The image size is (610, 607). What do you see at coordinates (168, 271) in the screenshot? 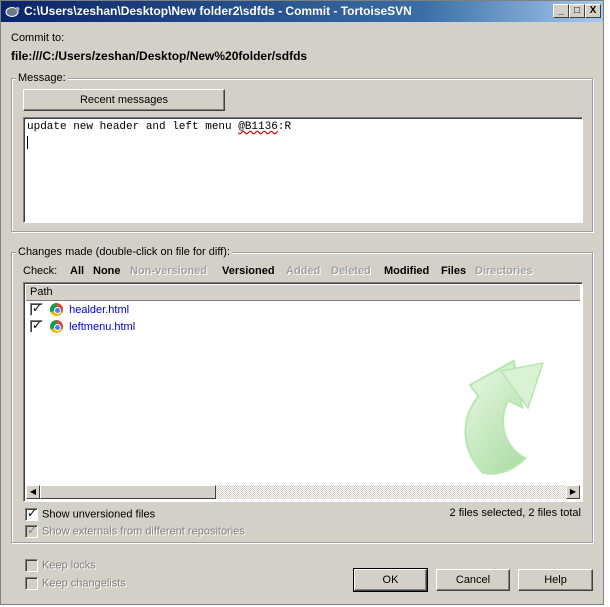
I see `filter-nonversioned-link: Non-versioned` at bounding box center [168, 271].